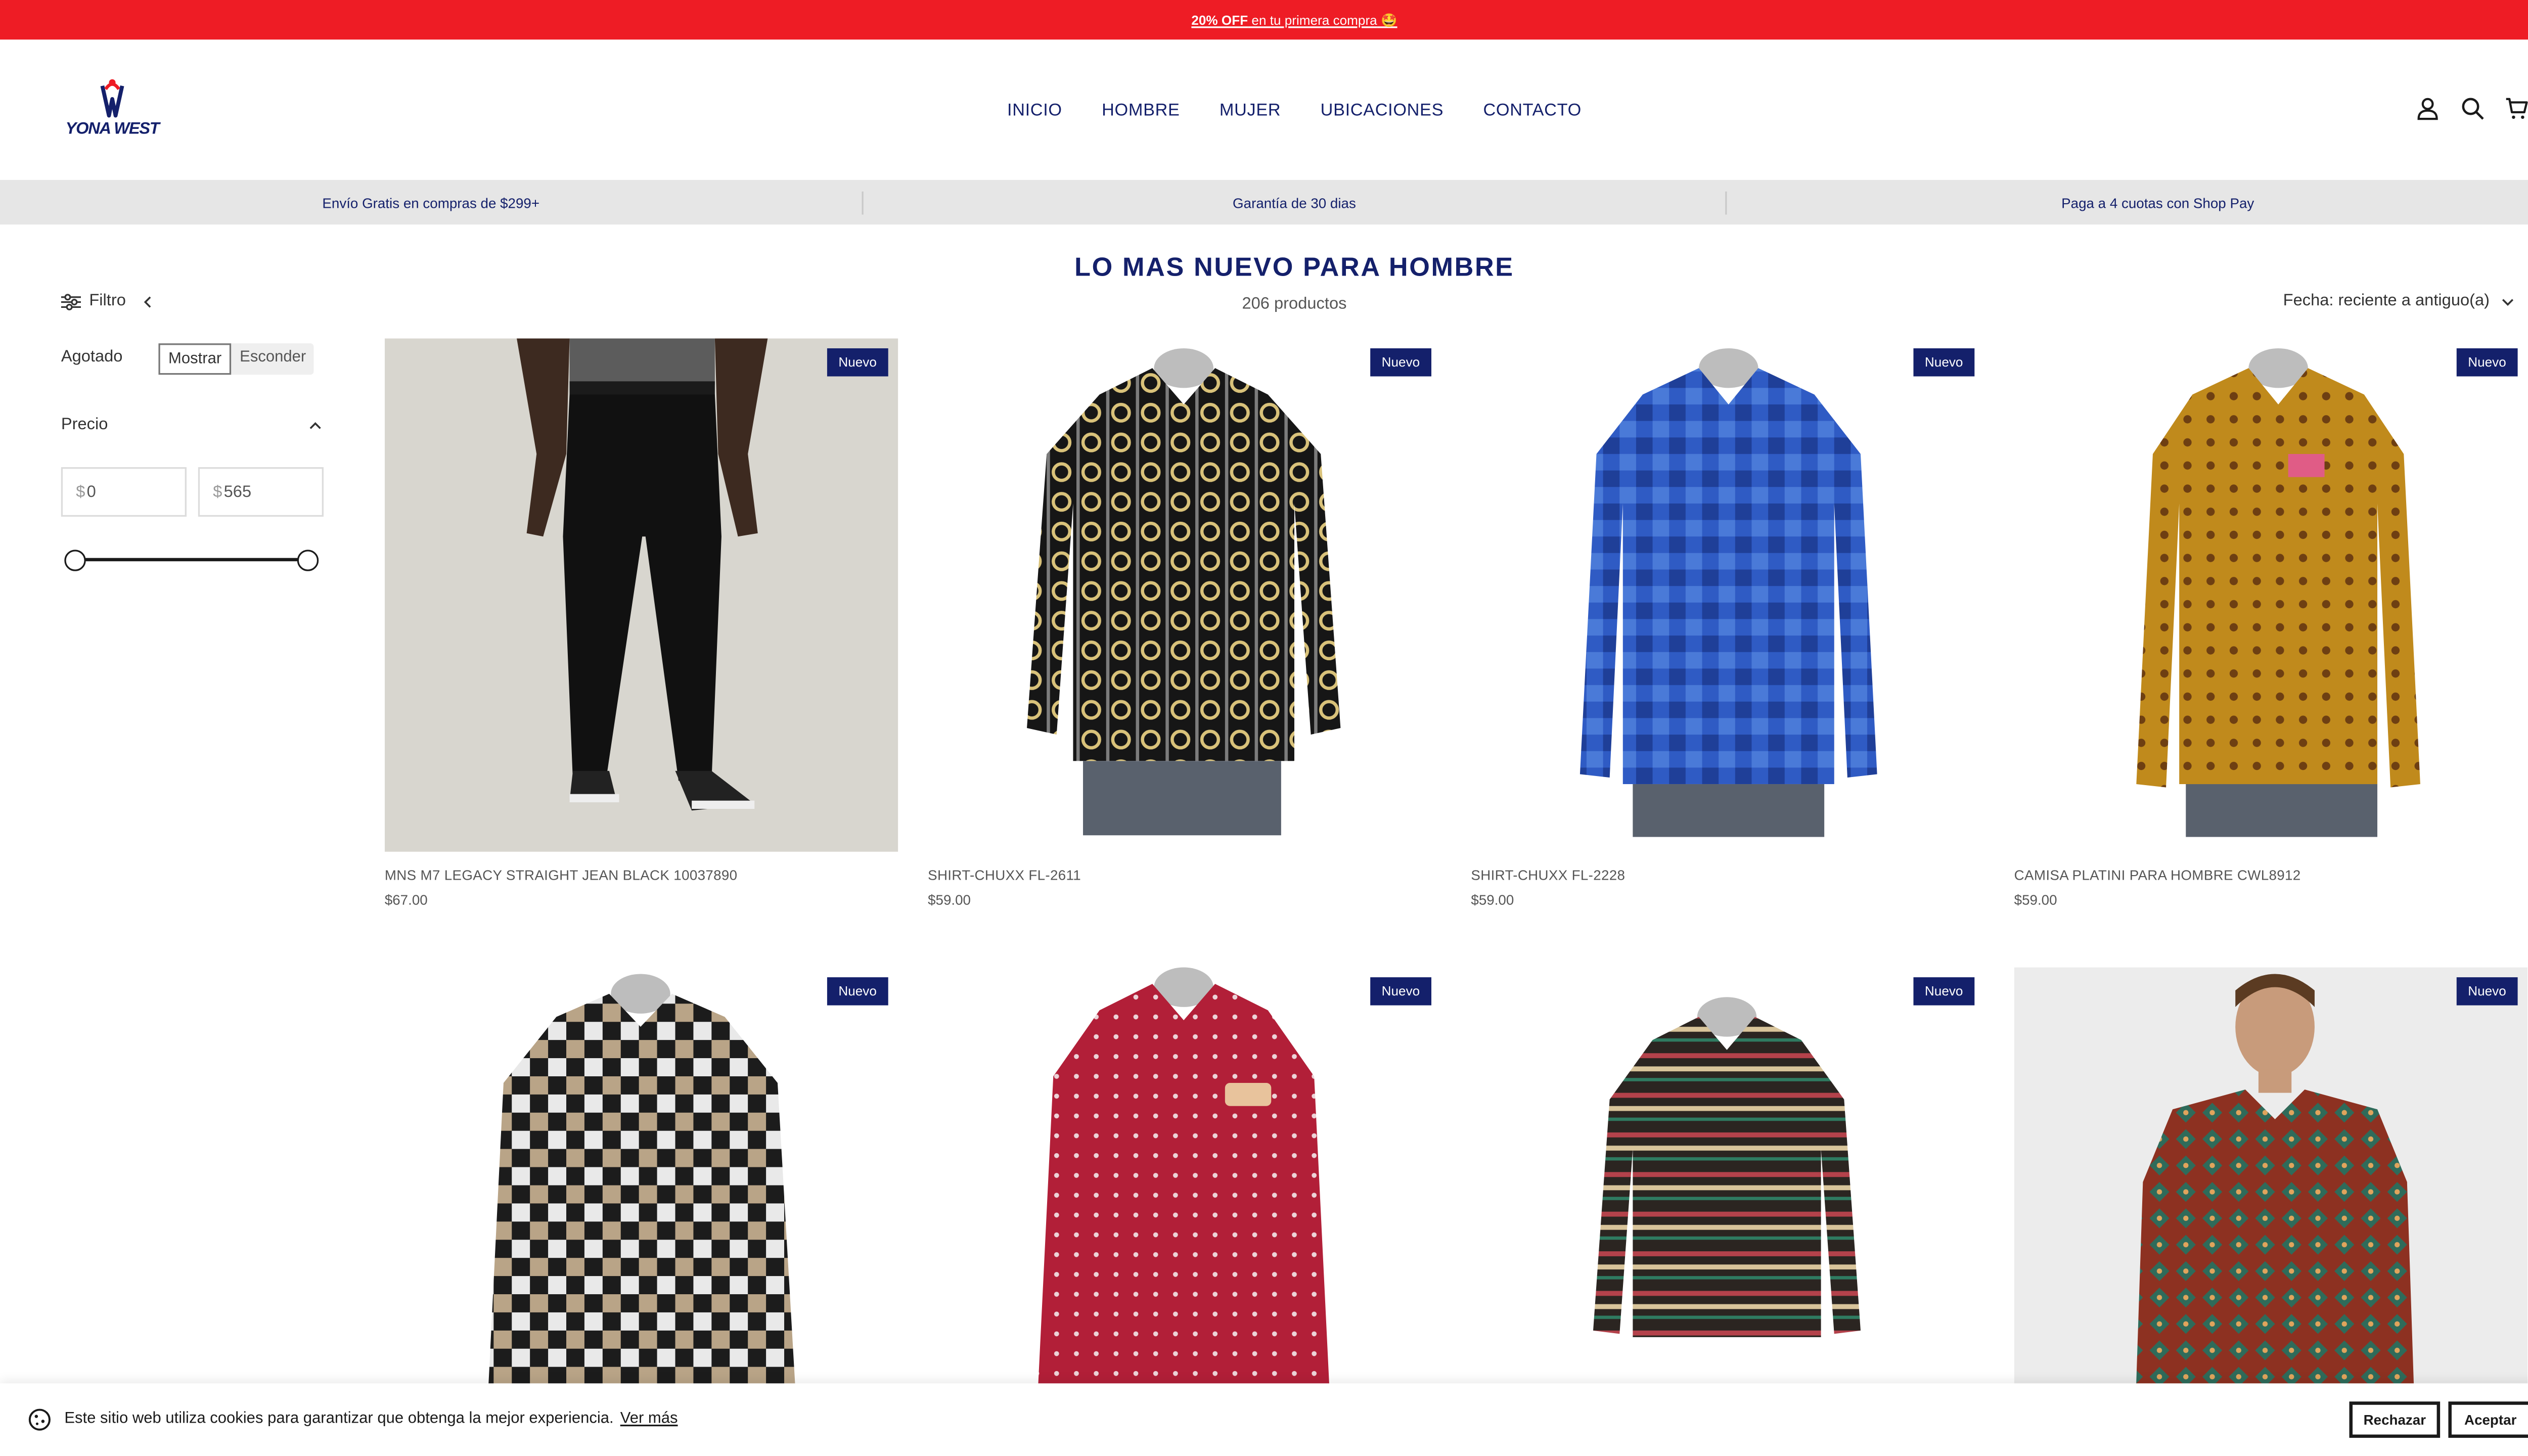  I want to click on usp-guarantee: Garantía de 30 dias, so click(1295, 202).